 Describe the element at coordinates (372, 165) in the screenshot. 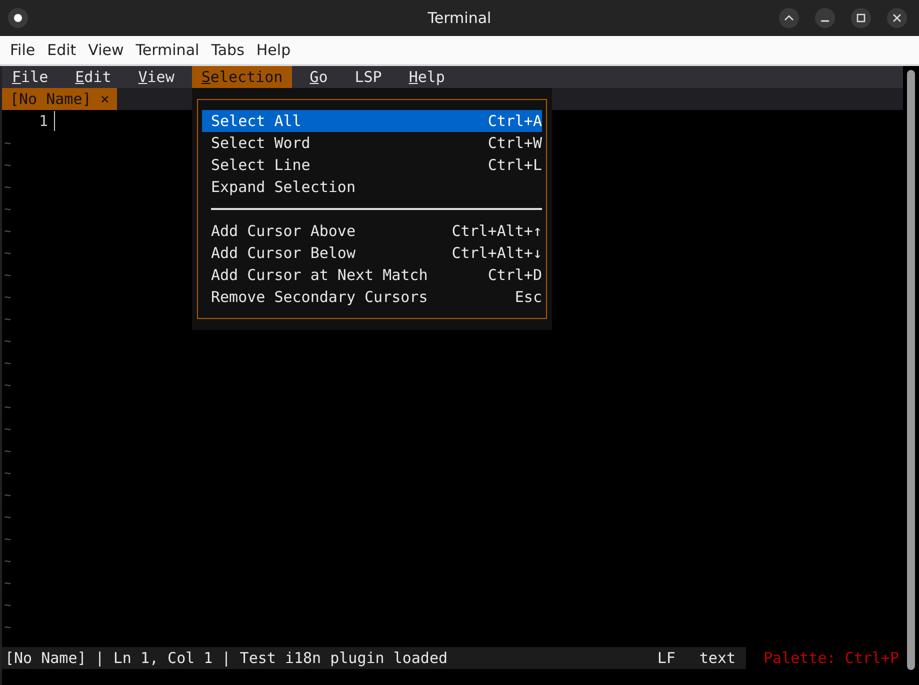

I see `menu-item: Select Line Ctrl+L` at that location.